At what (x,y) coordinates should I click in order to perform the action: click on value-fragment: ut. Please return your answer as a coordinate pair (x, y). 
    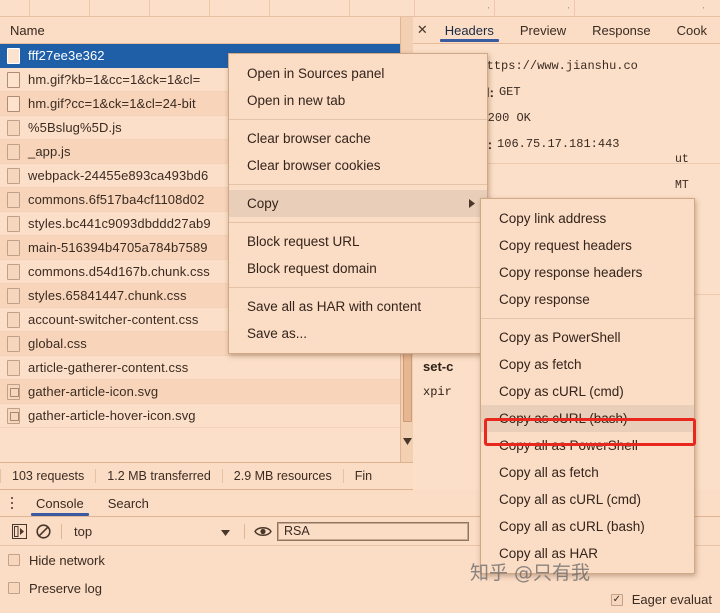
    Looking at the image, I should click on (682, 159).